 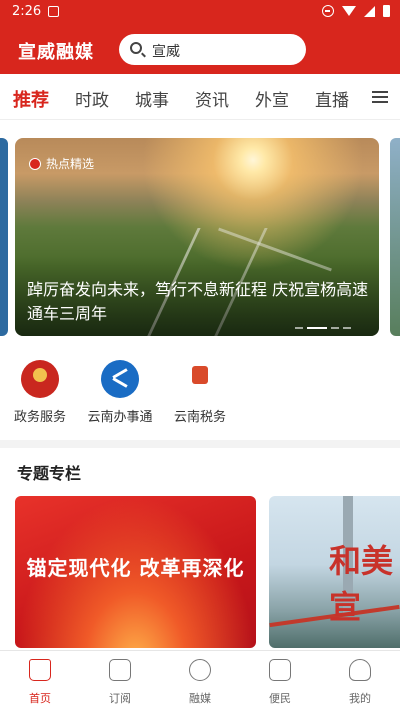 I want to click on battery-icon, so click(x=386, y=11).